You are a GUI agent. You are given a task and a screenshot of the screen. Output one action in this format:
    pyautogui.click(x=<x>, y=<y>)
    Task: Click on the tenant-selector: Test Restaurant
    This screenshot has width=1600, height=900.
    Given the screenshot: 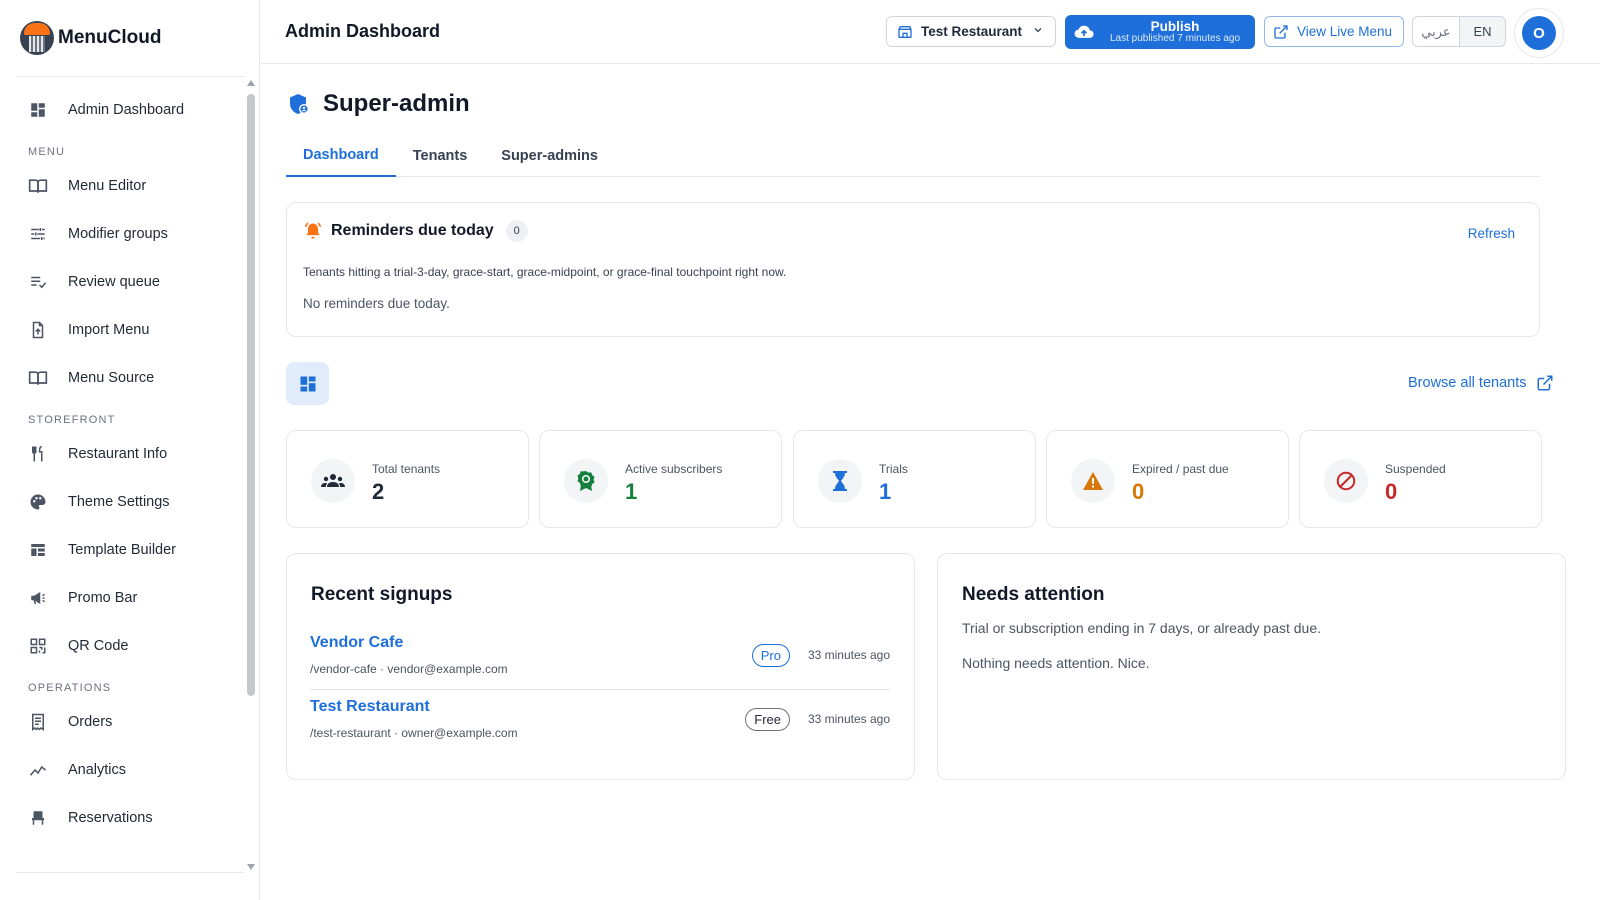 What is the action you would take?
    pyautogui.click(x=971, y=31)
    